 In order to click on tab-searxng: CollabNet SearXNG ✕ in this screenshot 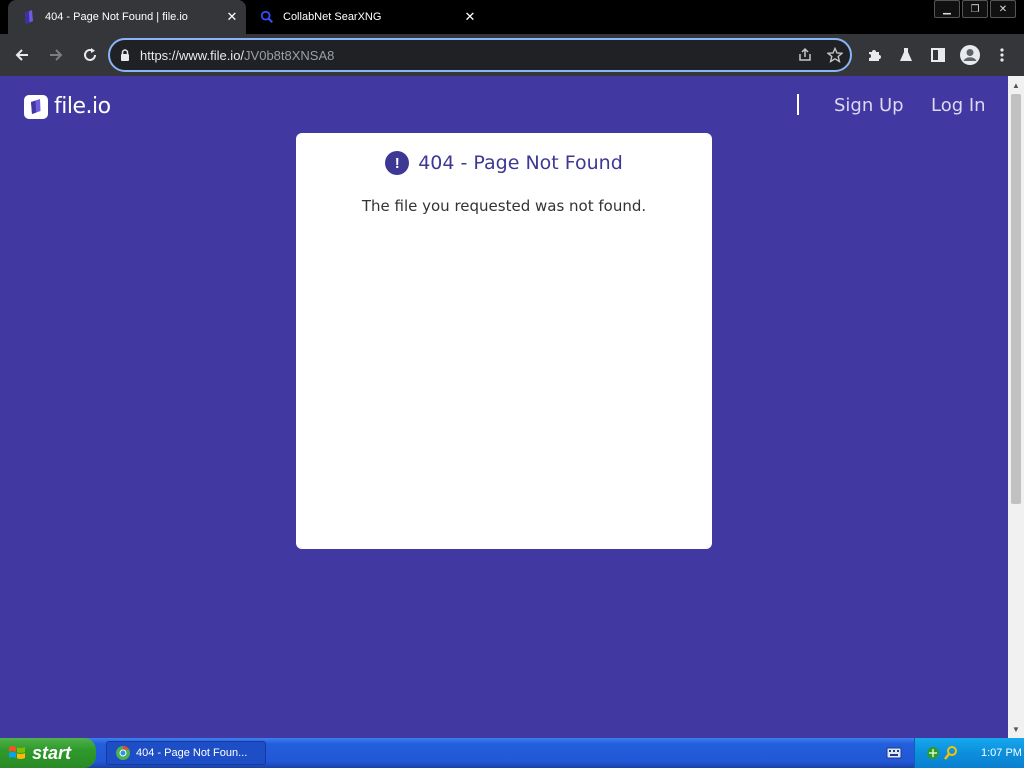, I will do `click(367, 17)`.